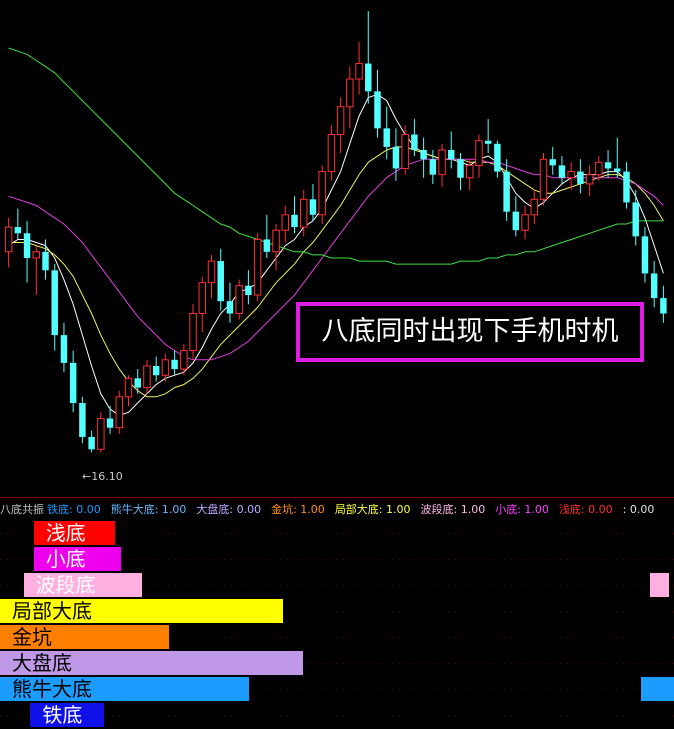 This screenshot has height=729, width=674. What do you see at coordinates (102, 476) in the screenshot?
I see `low-price-label: ←16.10` at bounding box center [102, 476].